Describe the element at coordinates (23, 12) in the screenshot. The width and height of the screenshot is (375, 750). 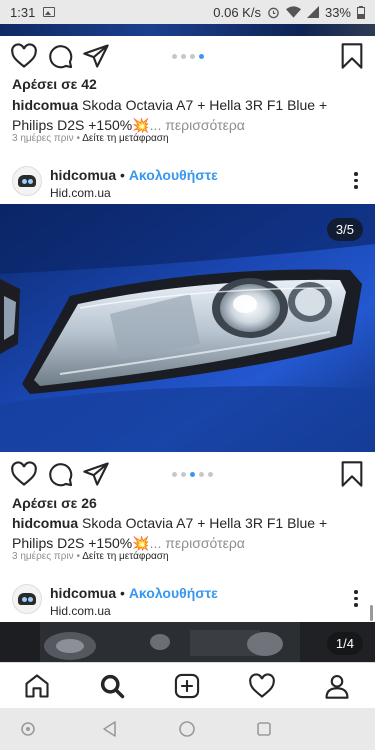
I see `status-time: 1:31` at that location.